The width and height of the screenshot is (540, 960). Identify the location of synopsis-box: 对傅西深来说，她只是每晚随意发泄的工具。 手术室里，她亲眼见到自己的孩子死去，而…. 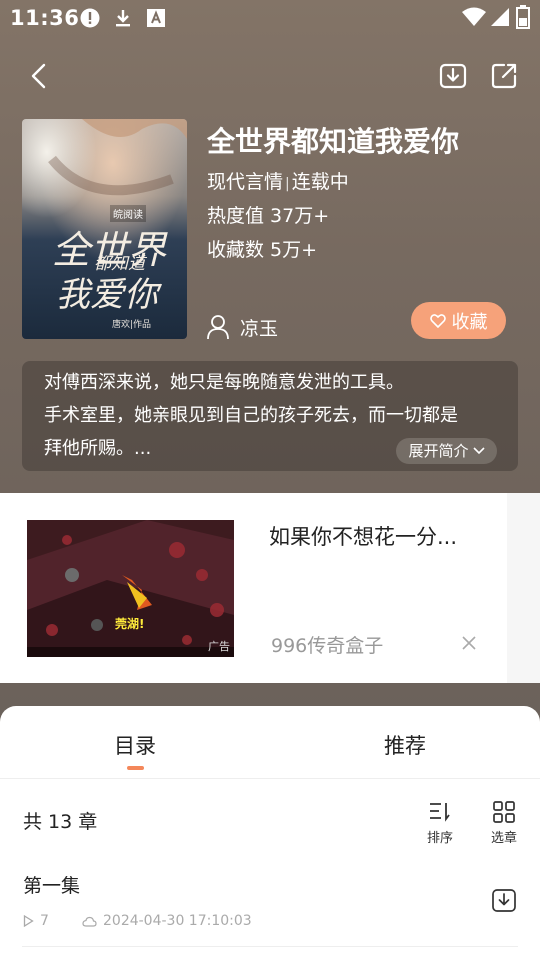
(270, 416).